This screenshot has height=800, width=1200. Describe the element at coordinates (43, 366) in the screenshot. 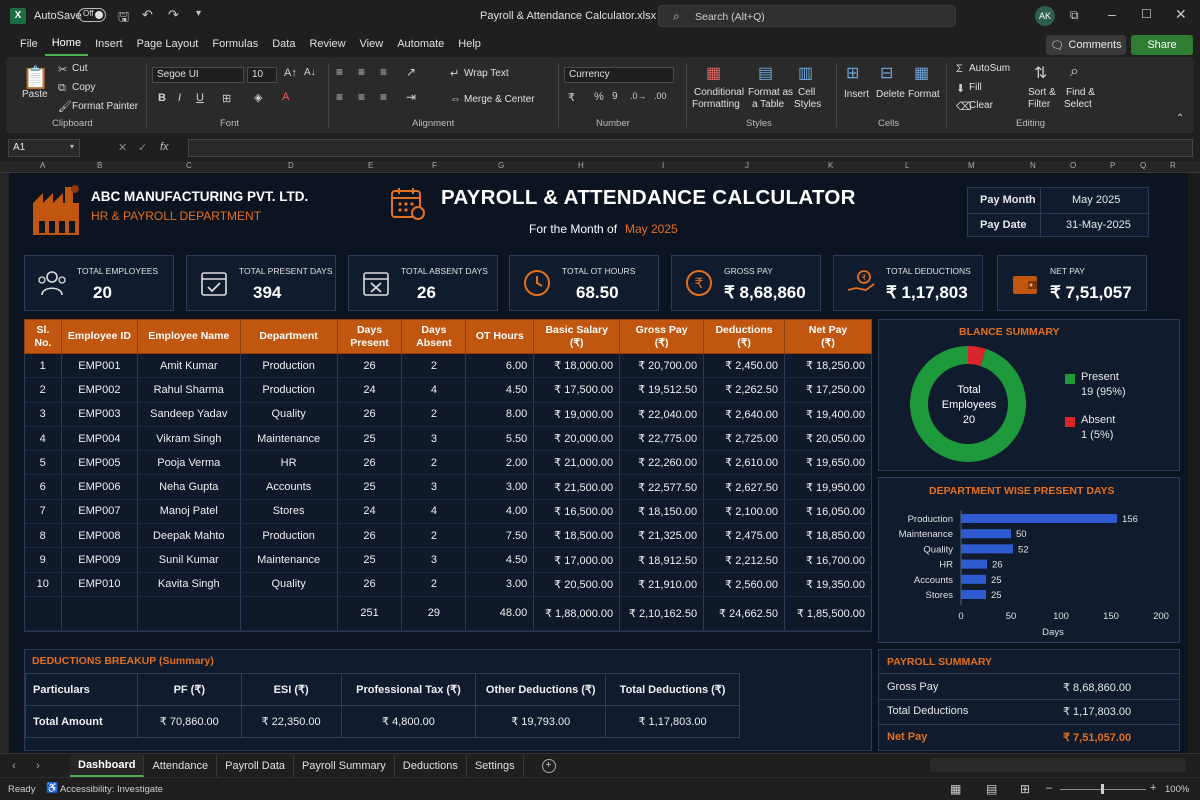

I see `table-cell: 1` at that location.